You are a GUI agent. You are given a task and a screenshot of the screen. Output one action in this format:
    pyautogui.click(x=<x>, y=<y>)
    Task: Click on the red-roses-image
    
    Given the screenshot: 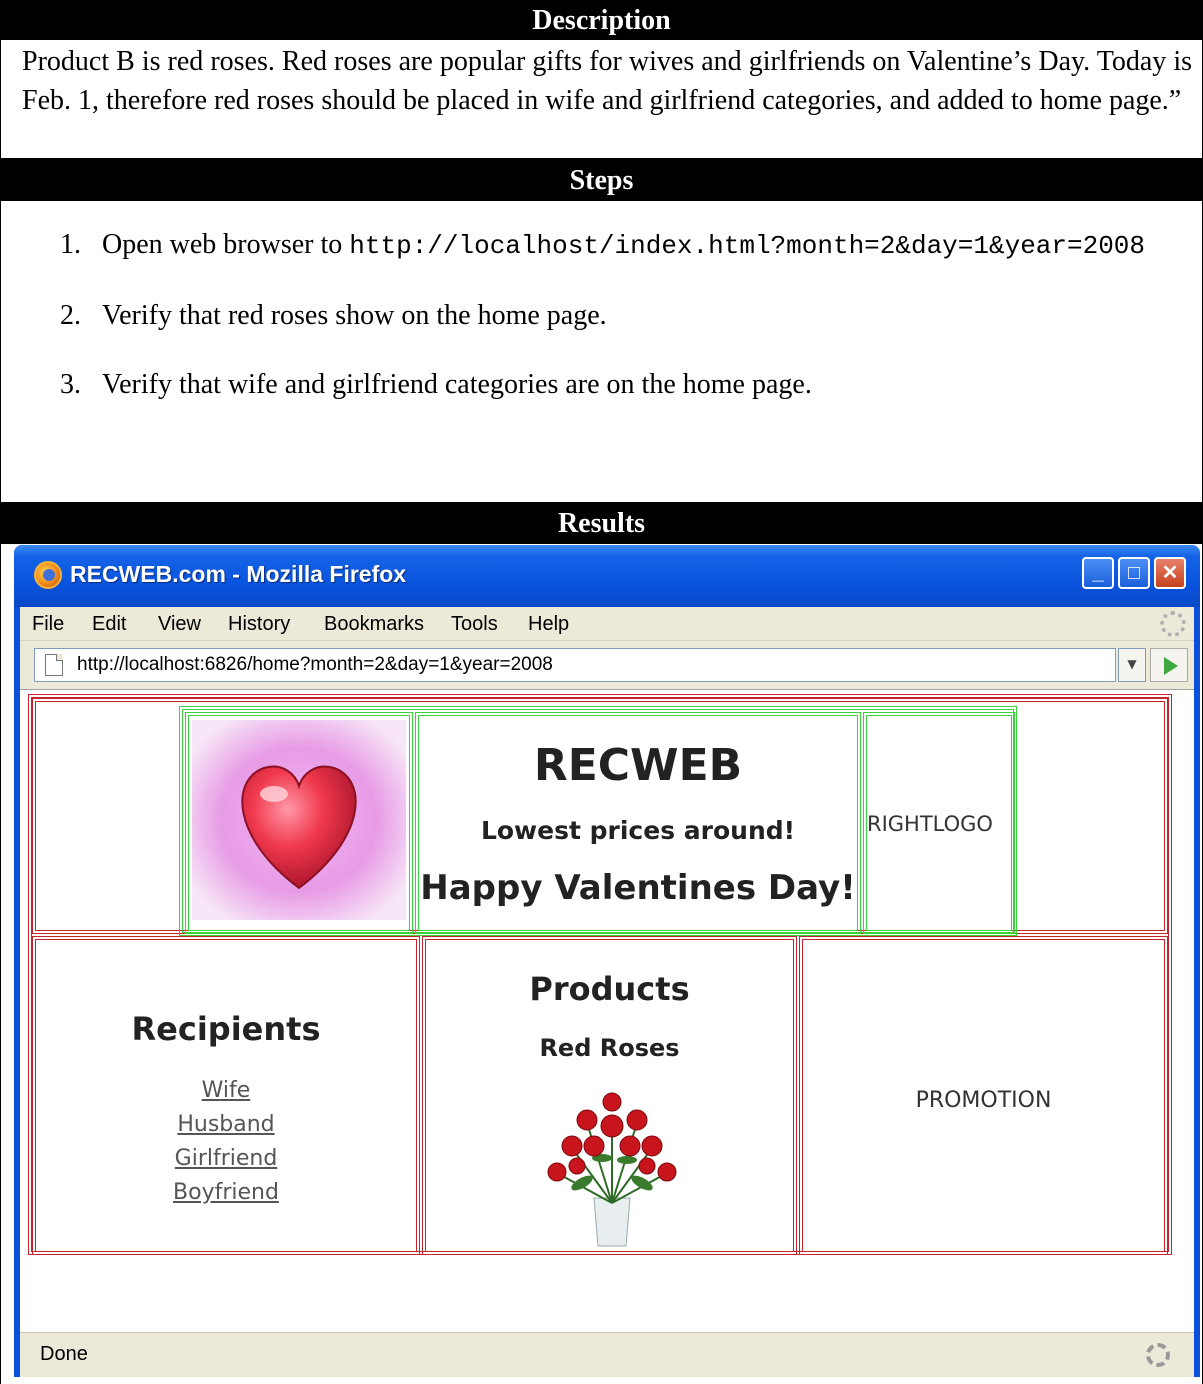 What is the action you would take?
    pyautogui.click(x=612, y=1168)
    